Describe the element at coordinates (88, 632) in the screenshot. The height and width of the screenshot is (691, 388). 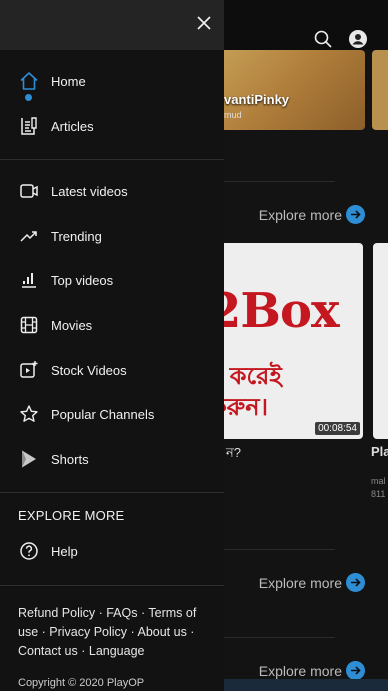
I see `privacy-policy-link: Privacy Policy` at that location.